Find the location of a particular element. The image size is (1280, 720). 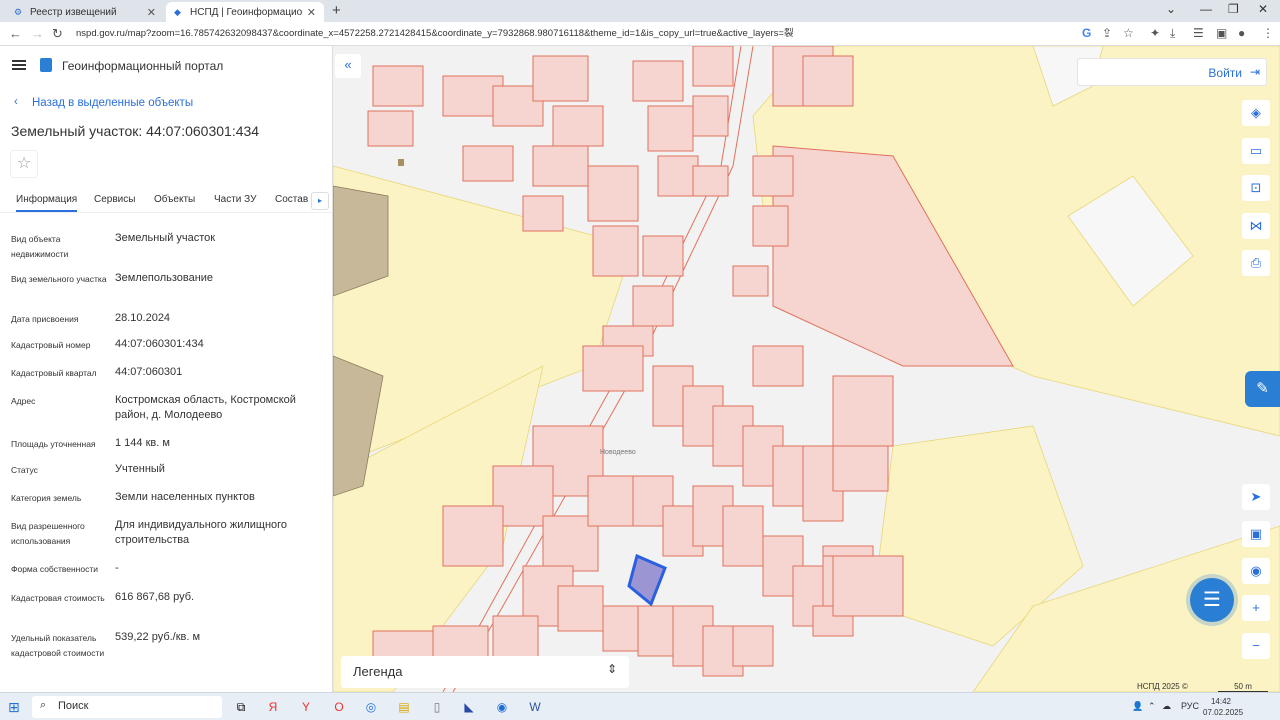

field-label: Кадастровая стоимость is located at coordinates (58, 598).